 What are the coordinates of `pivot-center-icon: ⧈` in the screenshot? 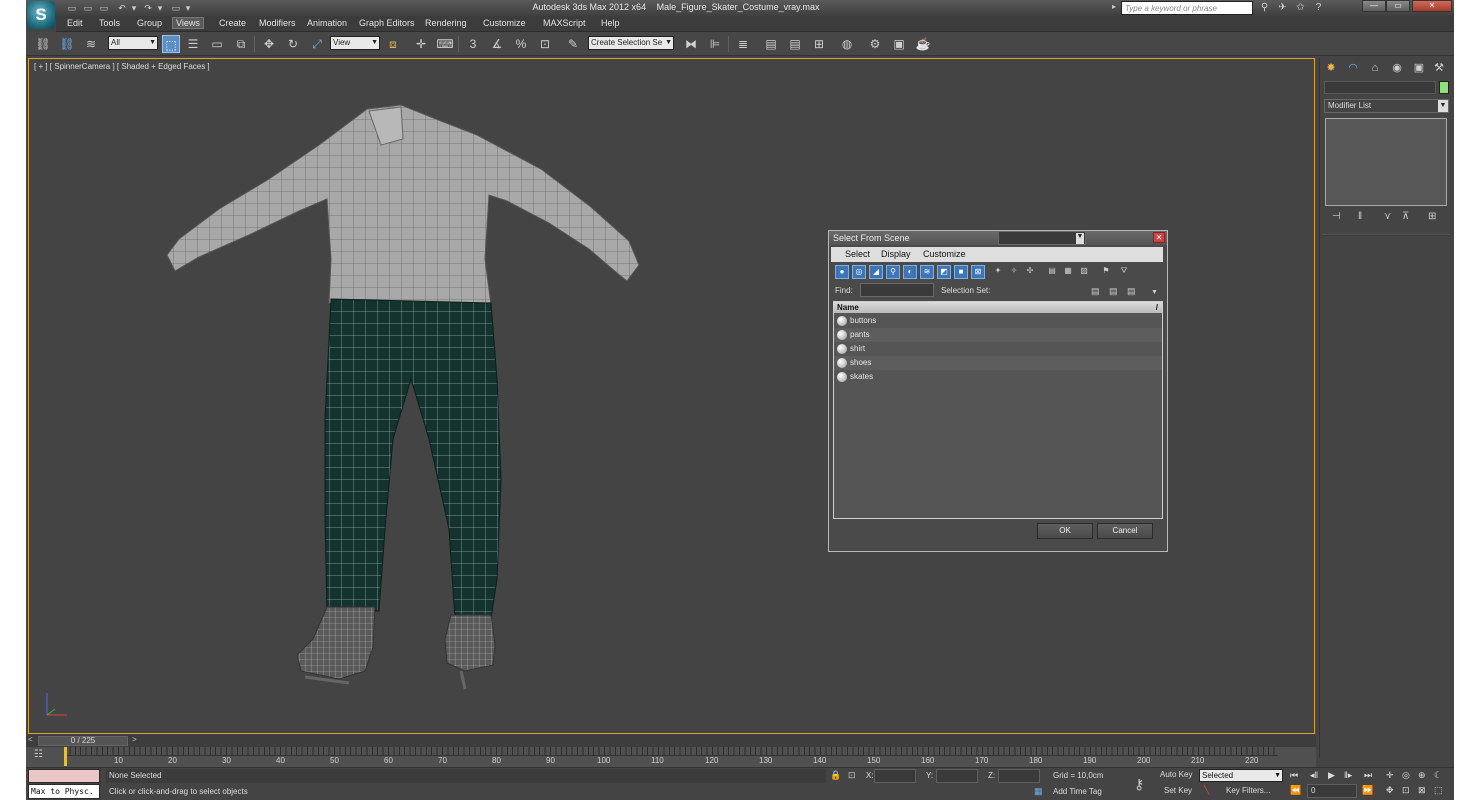 It's located at (393, 44).